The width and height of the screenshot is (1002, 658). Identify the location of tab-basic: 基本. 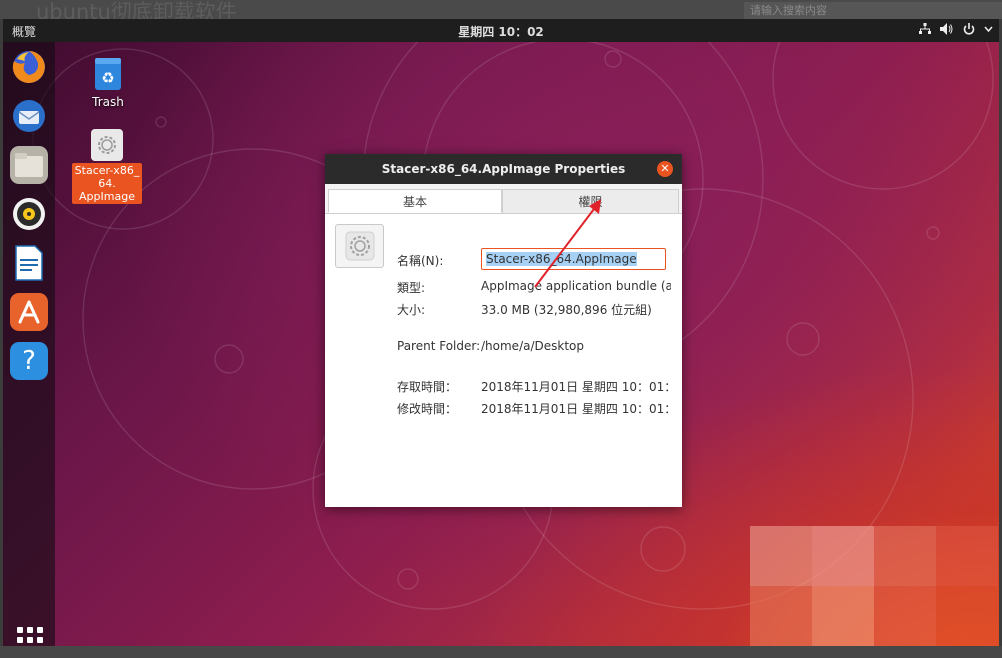
(415, 201).